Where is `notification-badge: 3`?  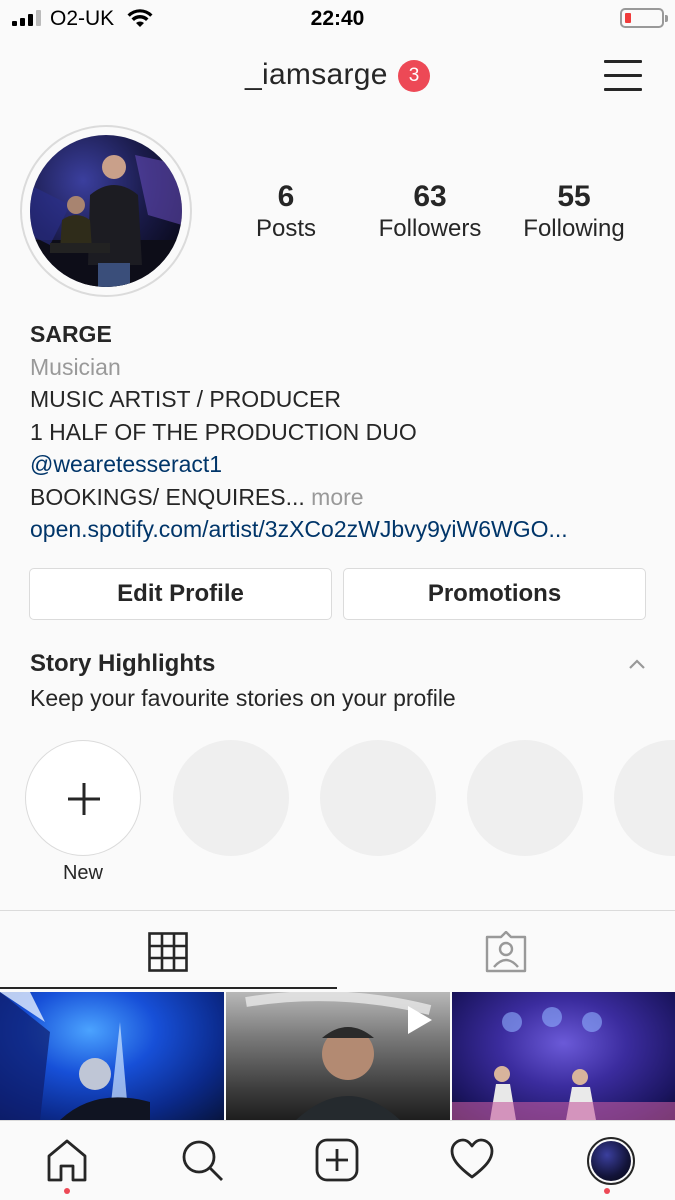
notification-badge: 3 is located at coordinates (414, 76).